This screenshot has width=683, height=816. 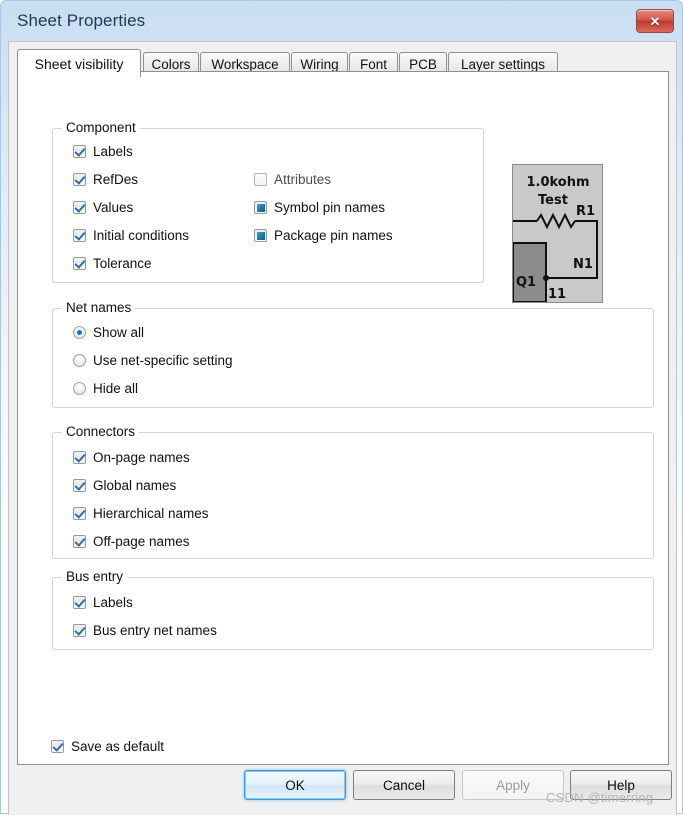 I want to click on svg-text: N1, so click(x=583, y=264).